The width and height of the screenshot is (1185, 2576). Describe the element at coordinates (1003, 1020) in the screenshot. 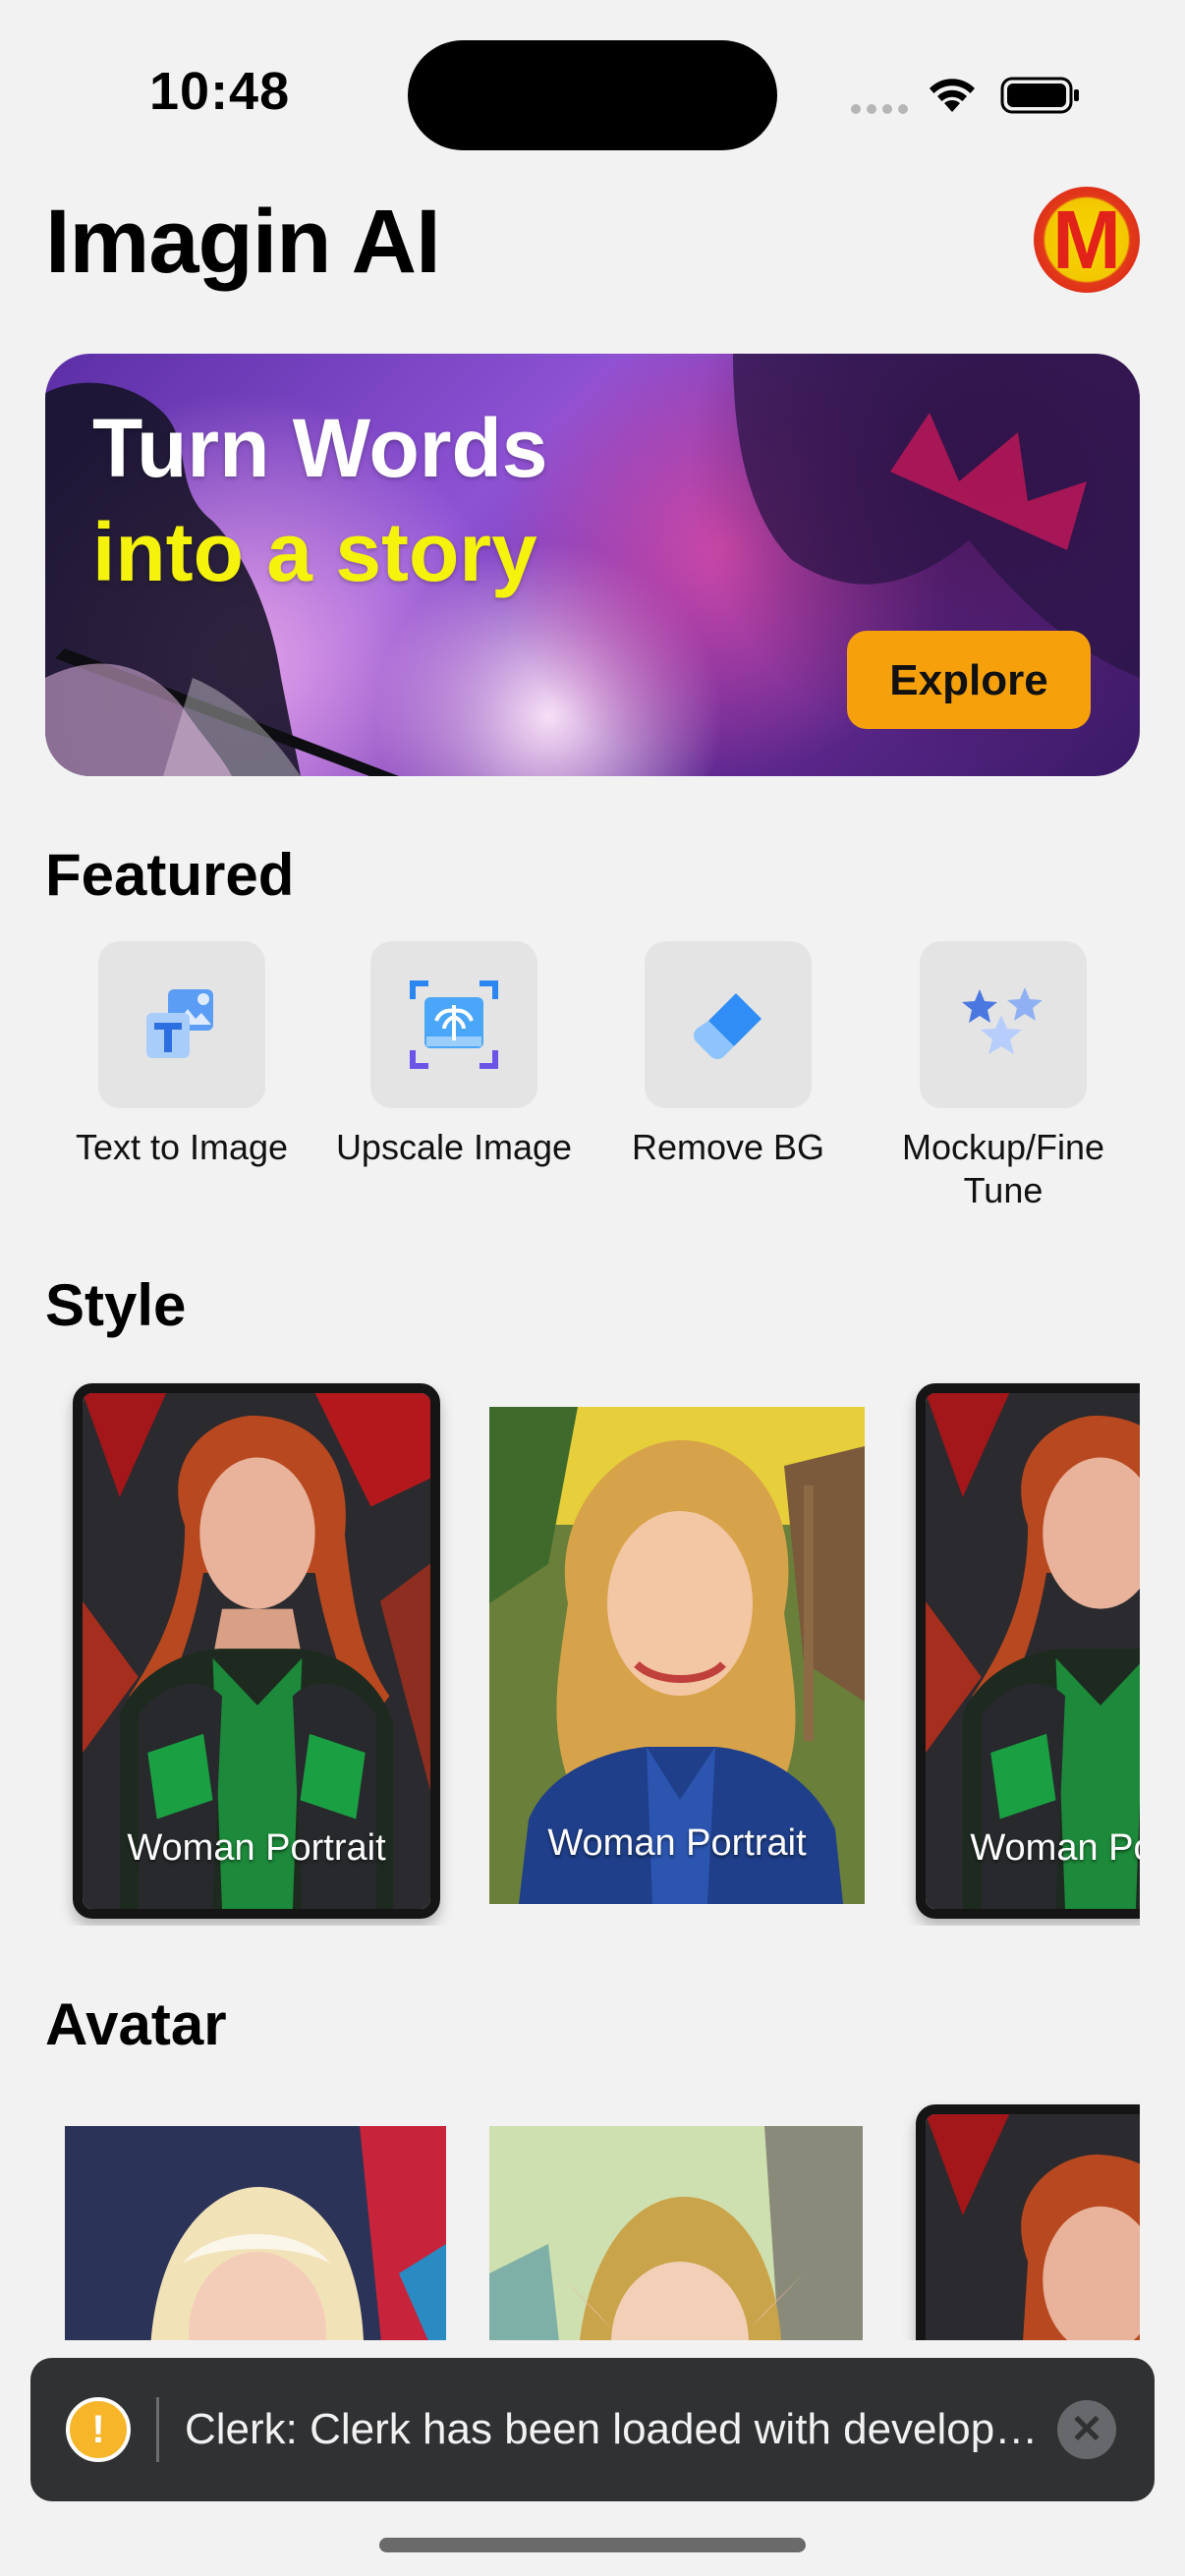

I see `sparkle-stars-icon` at that location.